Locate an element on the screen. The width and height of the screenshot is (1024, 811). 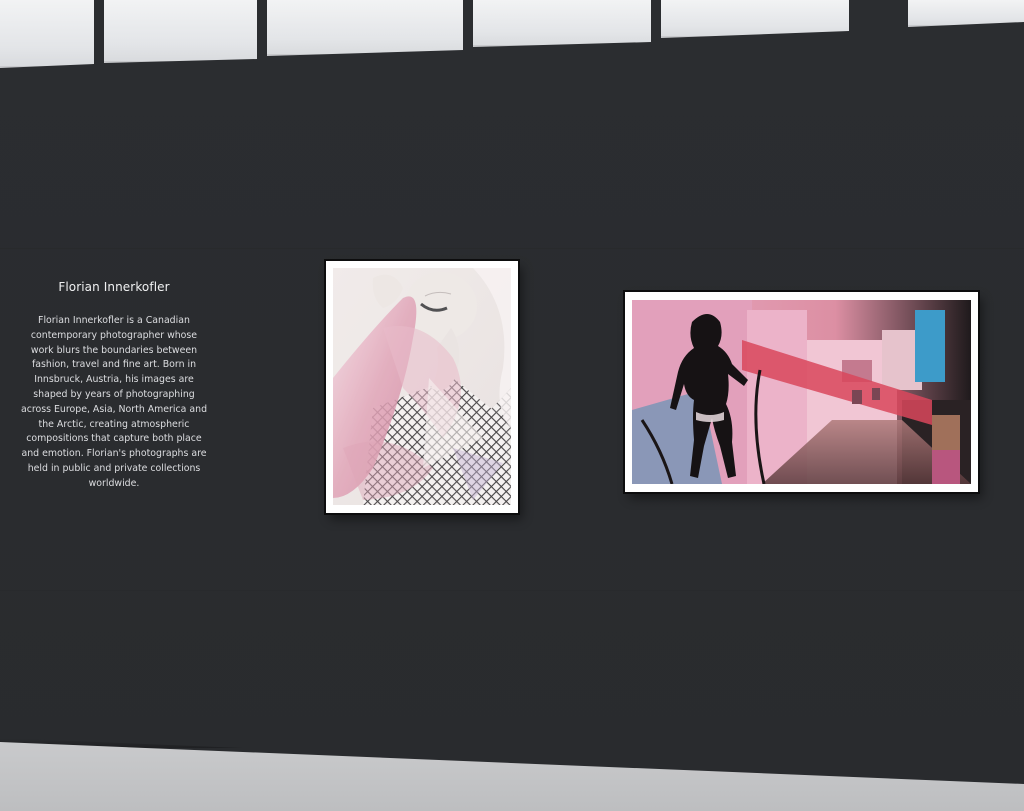
artwork-portrait-frame is located at coordinates (422, 387).